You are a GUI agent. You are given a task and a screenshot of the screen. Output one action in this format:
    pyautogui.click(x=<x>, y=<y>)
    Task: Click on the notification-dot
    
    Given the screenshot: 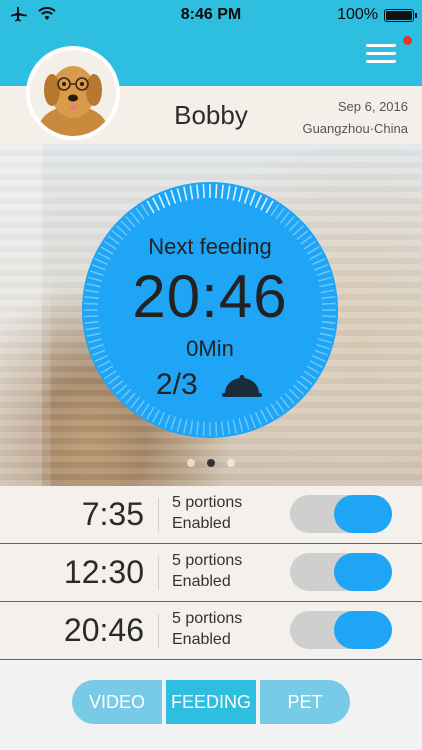 What is the action you would take?
    pyautogui.click(x=407, y=40)
    